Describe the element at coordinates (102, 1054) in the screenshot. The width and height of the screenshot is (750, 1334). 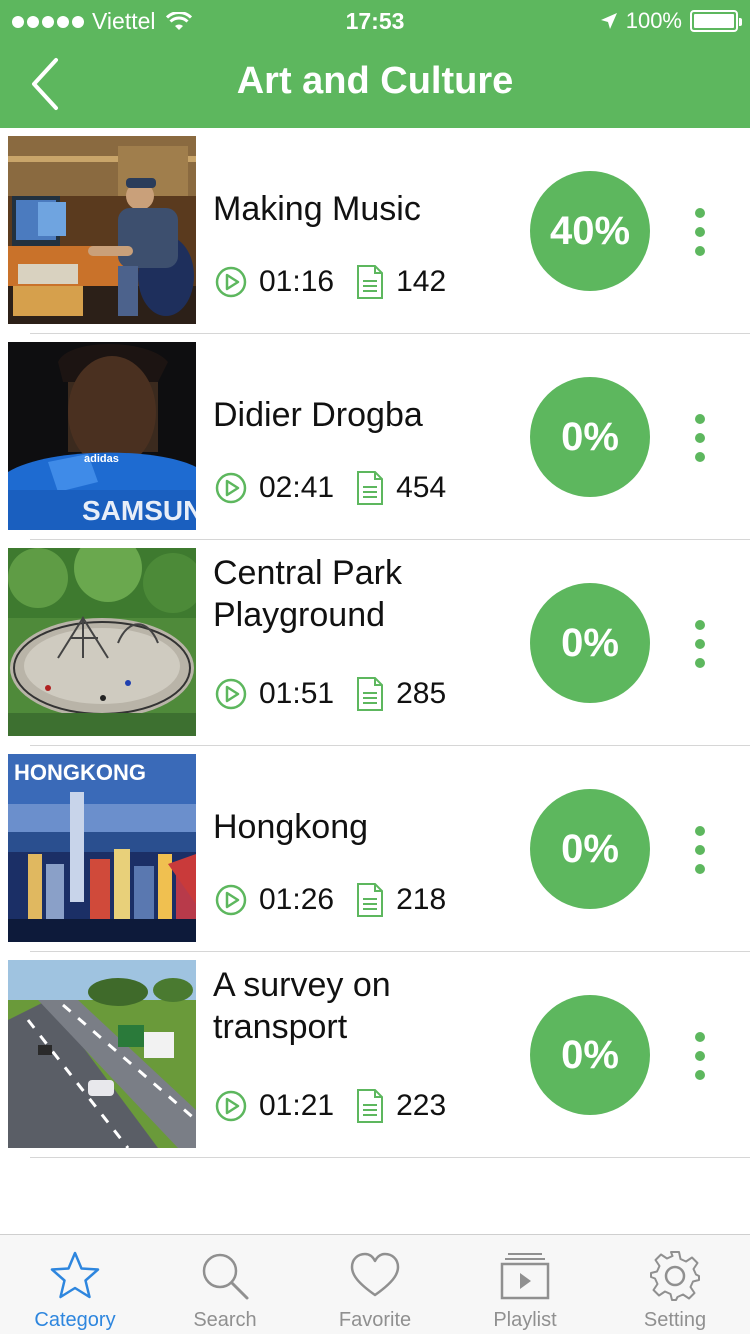
I see `thumbnail-highway` at that location.